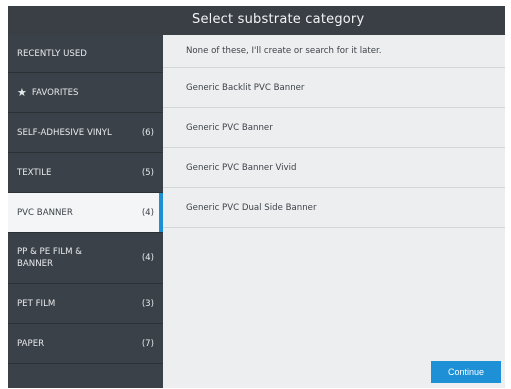 The height and width of the screenshot is (389, 511). I want to click on list-item: Generic PVC Banner Vivid, so click(334, 168).